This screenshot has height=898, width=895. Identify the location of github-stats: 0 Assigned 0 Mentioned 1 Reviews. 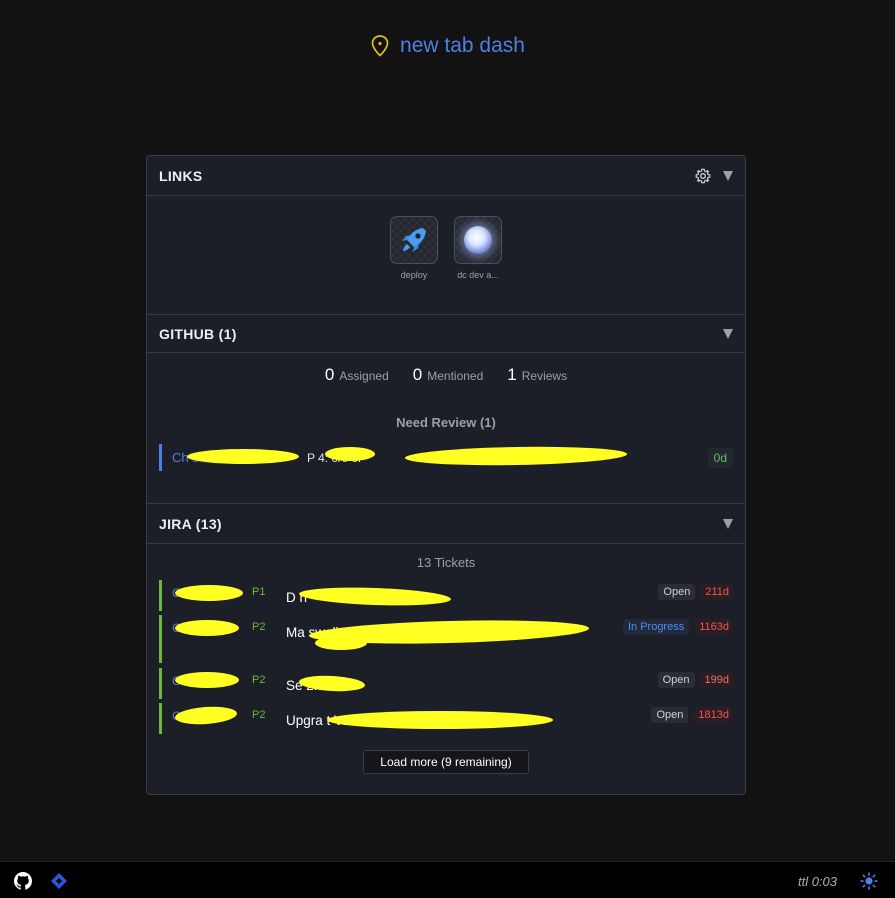
(446, 375).